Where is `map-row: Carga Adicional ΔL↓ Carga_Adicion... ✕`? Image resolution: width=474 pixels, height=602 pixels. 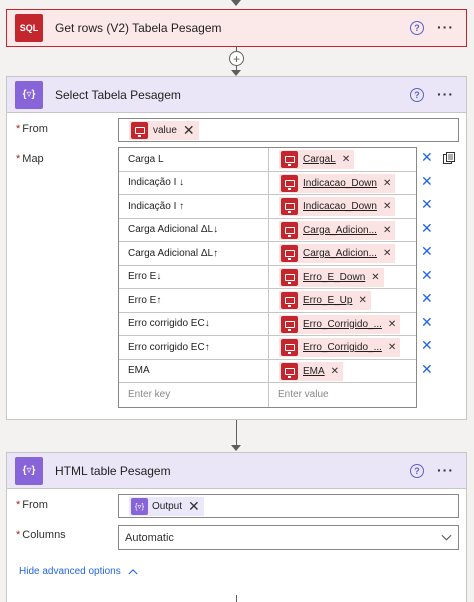
map-row: Carga Adicional ΔL↓ Carga_Adicion... ✕ is located at coordinates (267, 230).